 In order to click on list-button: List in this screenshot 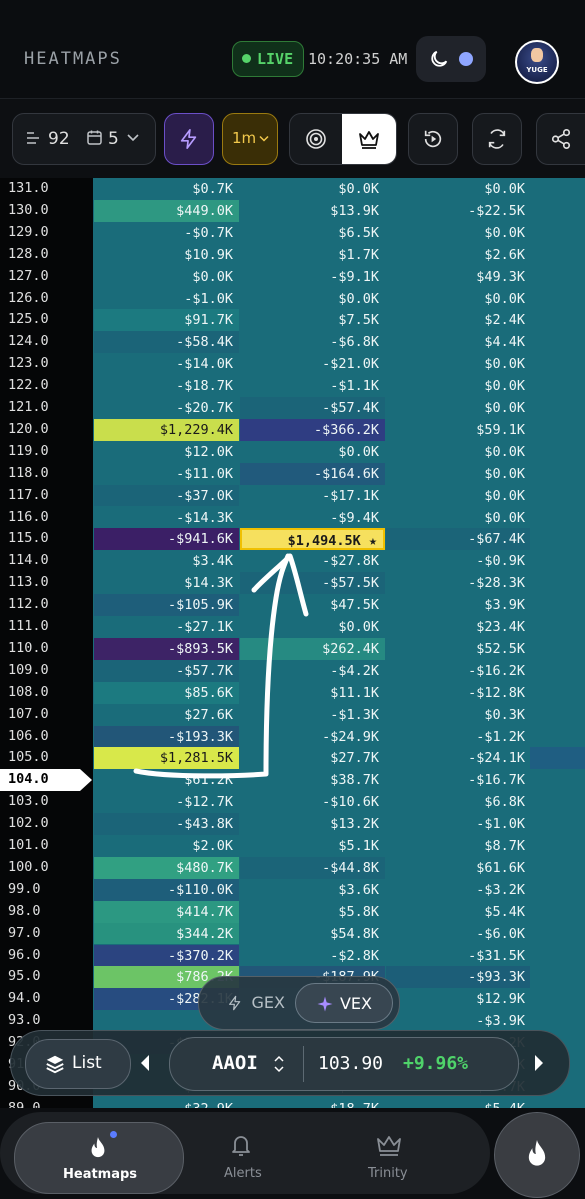, I will do `click(78, 1064)`.